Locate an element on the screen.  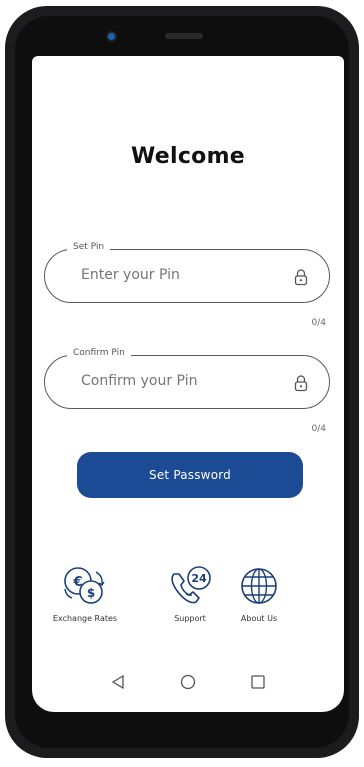
exchange-rates-shortcut: € $ Exchange Rates is located at coordinates (85, 593).